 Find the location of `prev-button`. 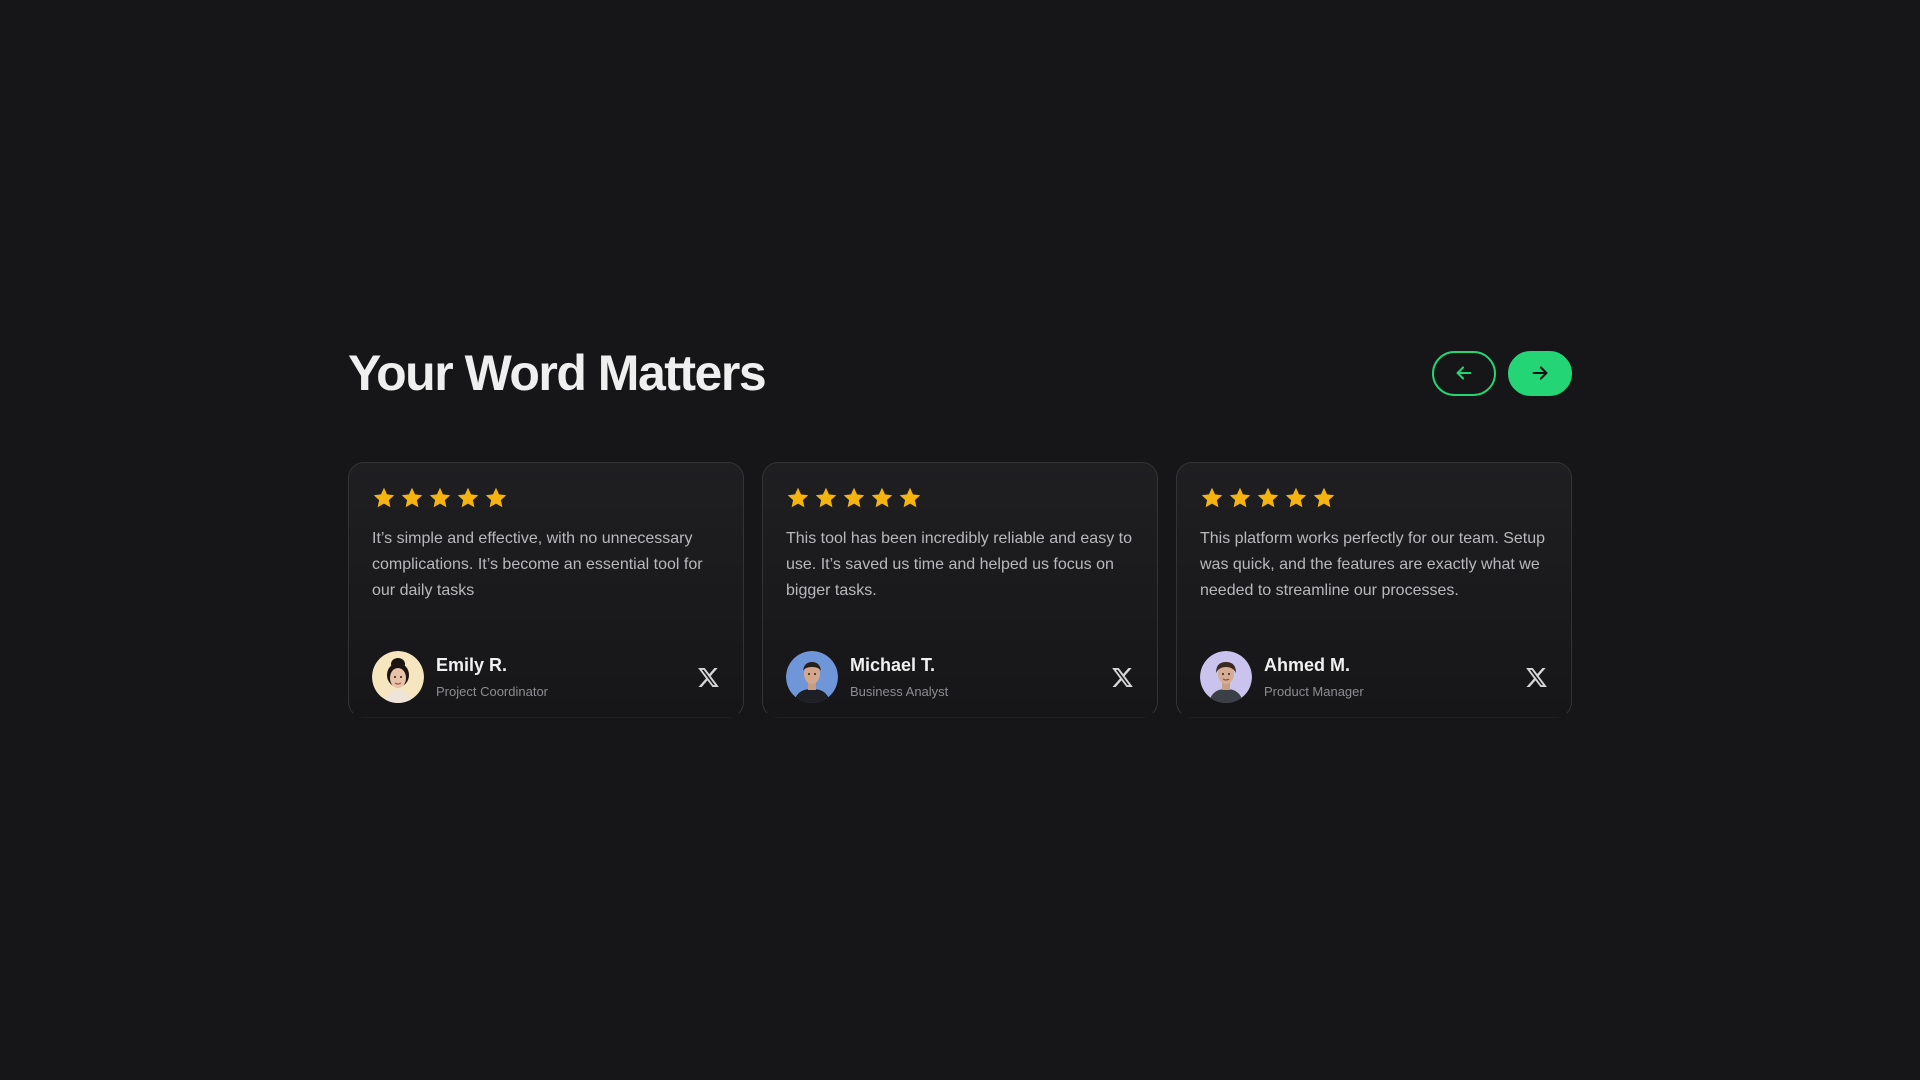

prev-button is located at coordinates (1464, 373).